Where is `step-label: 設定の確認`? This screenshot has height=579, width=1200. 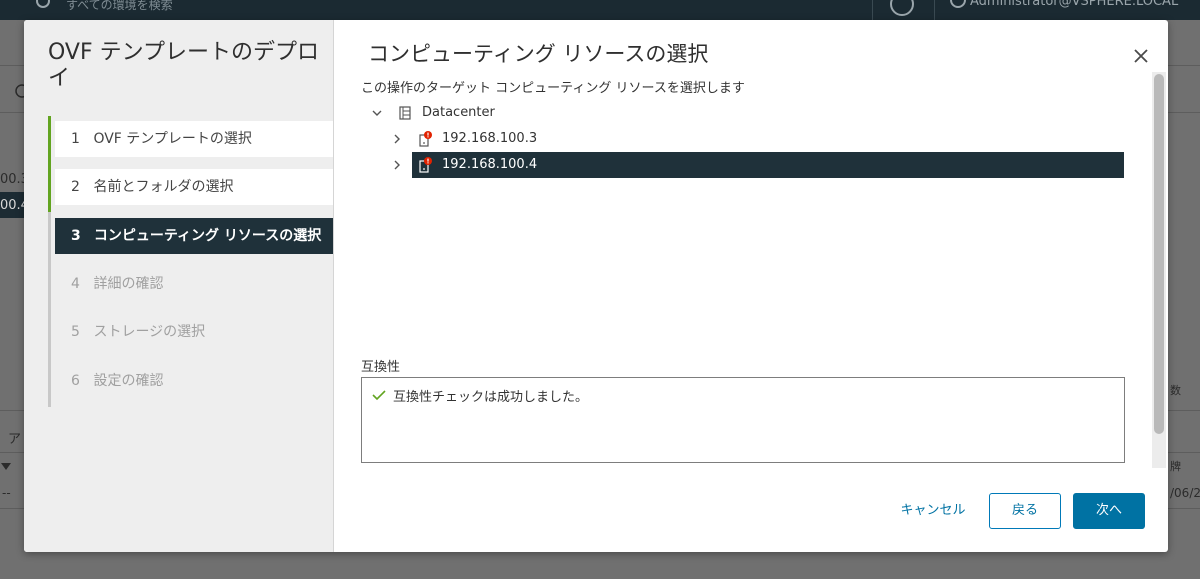
step-label: 設定の確認 is located at coordinates (128, 381).